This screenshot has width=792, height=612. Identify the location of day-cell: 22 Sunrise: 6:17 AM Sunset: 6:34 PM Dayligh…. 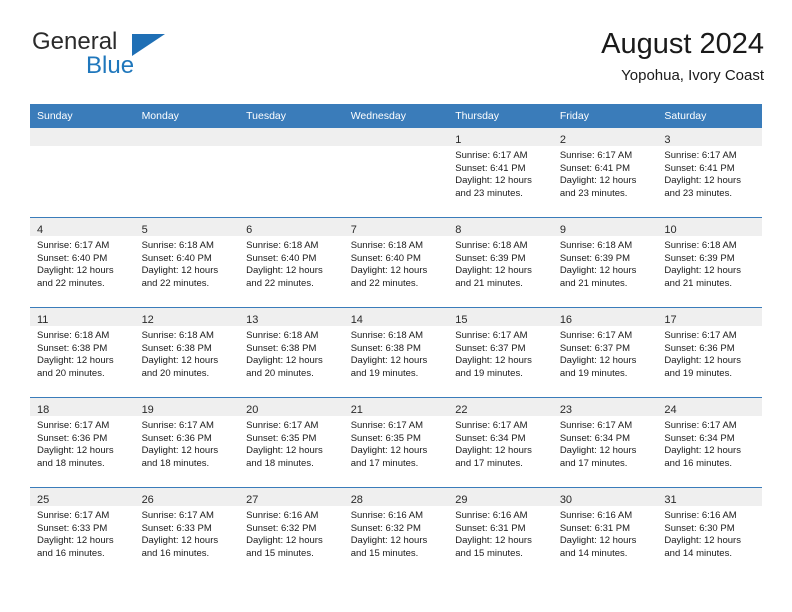
(500, 442).